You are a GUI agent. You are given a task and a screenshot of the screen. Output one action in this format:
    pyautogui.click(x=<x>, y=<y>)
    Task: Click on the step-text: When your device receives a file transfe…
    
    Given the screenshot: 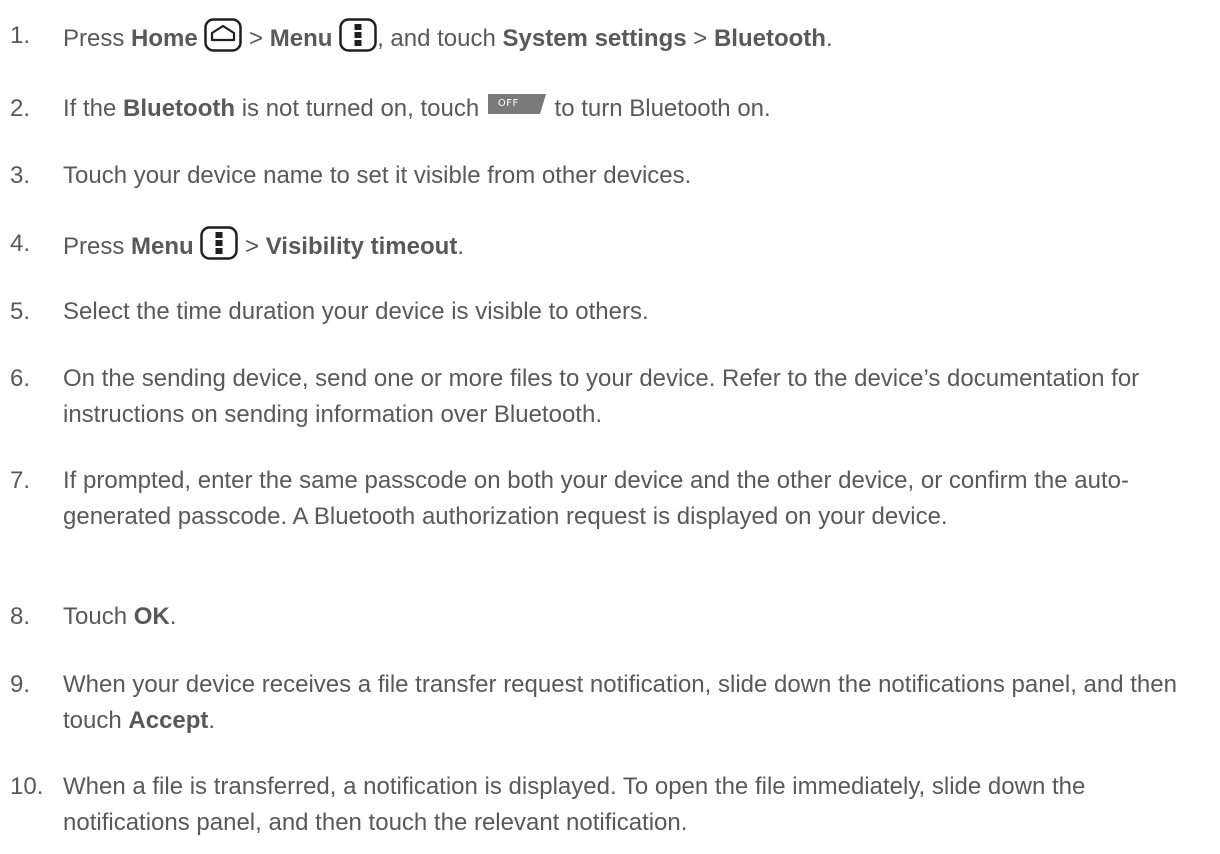 What is the action you would take?
    pyautogui.click(x=620, y=702)
    